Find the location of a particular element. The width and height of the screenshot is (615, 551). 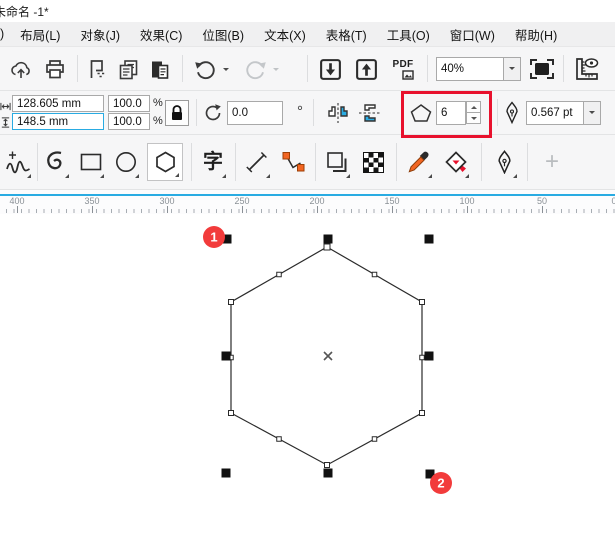

eyedropper-icon is located at coordinates (418, 162).